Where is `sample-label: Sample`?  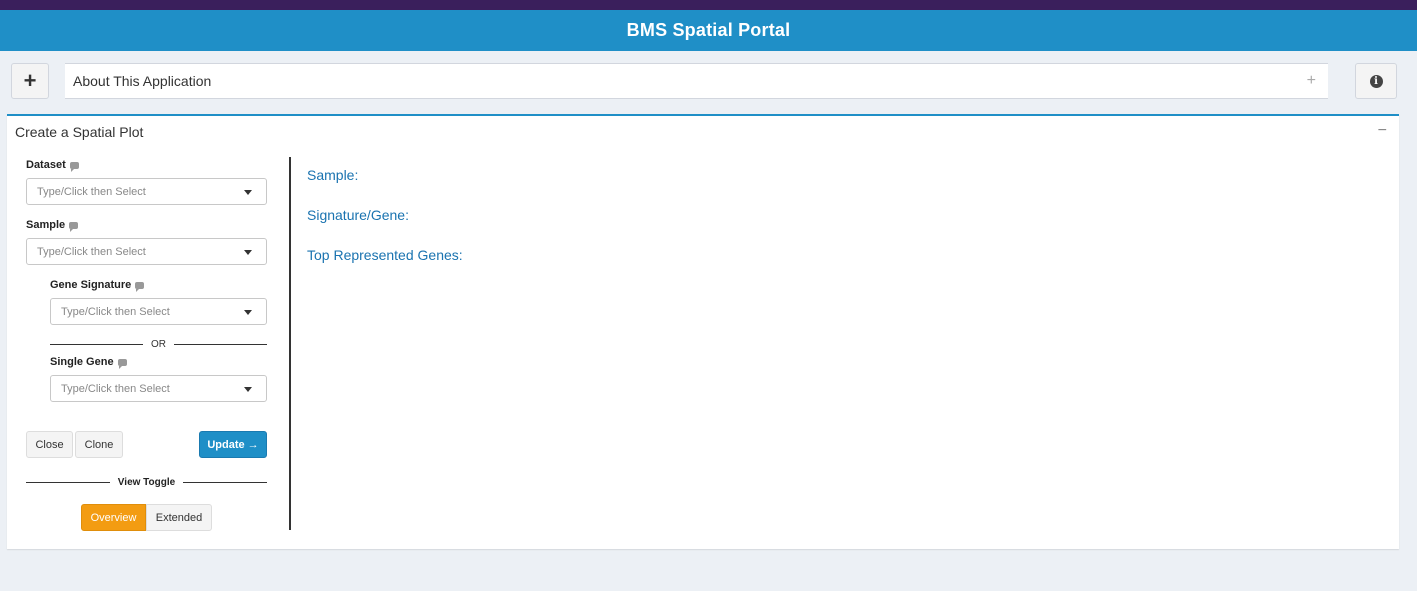 sample-label: Sample is located at coordinates (52, 225).